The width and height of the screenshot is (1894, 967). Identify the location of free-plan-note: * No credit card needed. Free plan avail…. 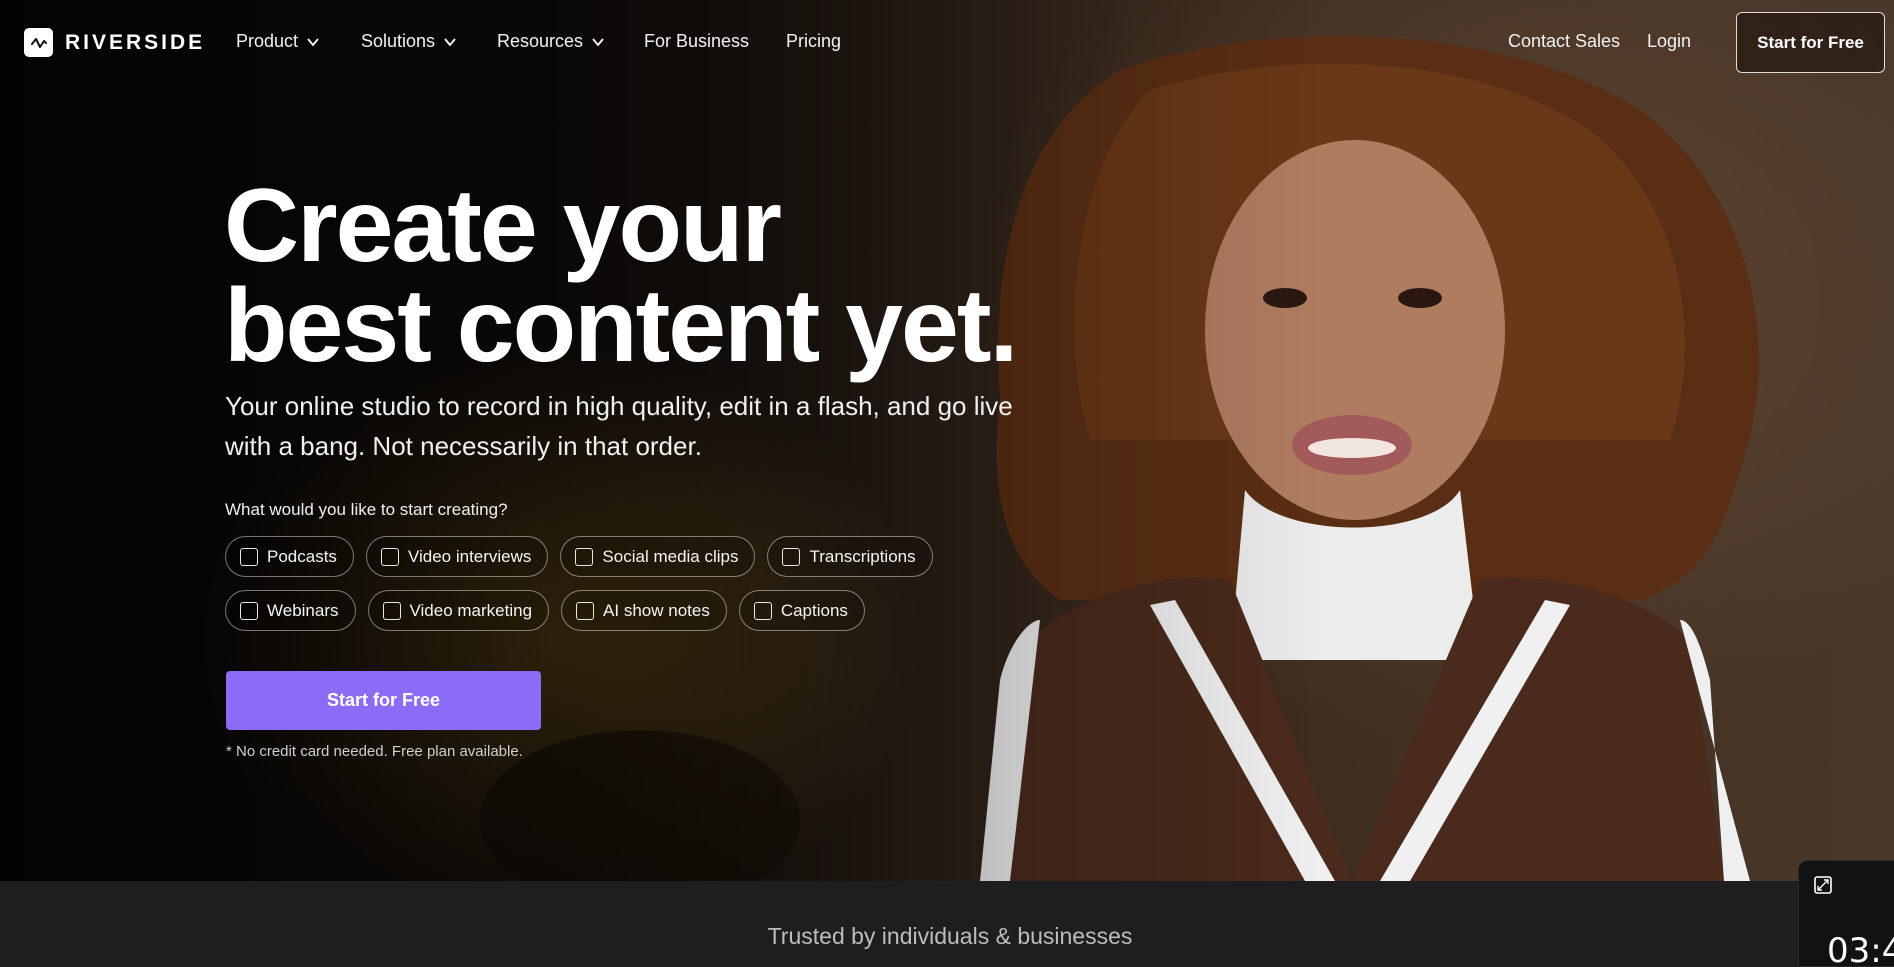
(374, 751).